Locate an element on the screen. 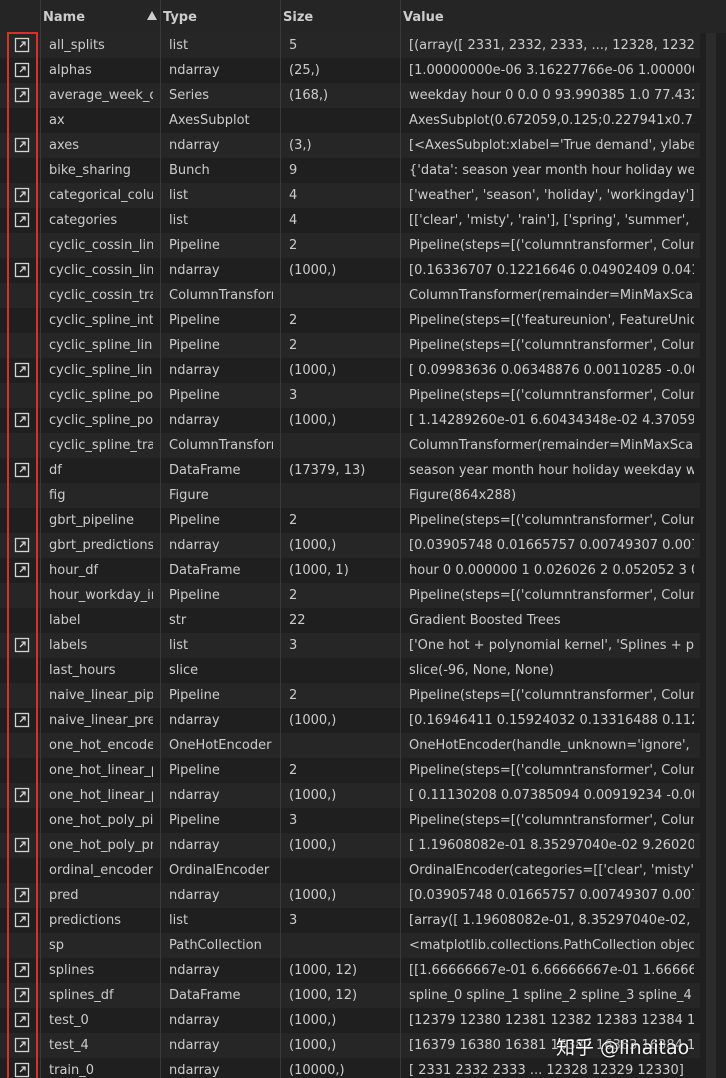 The width and height of the screenshot is (726, 1078). variable-name: df is located at coordinates (55, 470).